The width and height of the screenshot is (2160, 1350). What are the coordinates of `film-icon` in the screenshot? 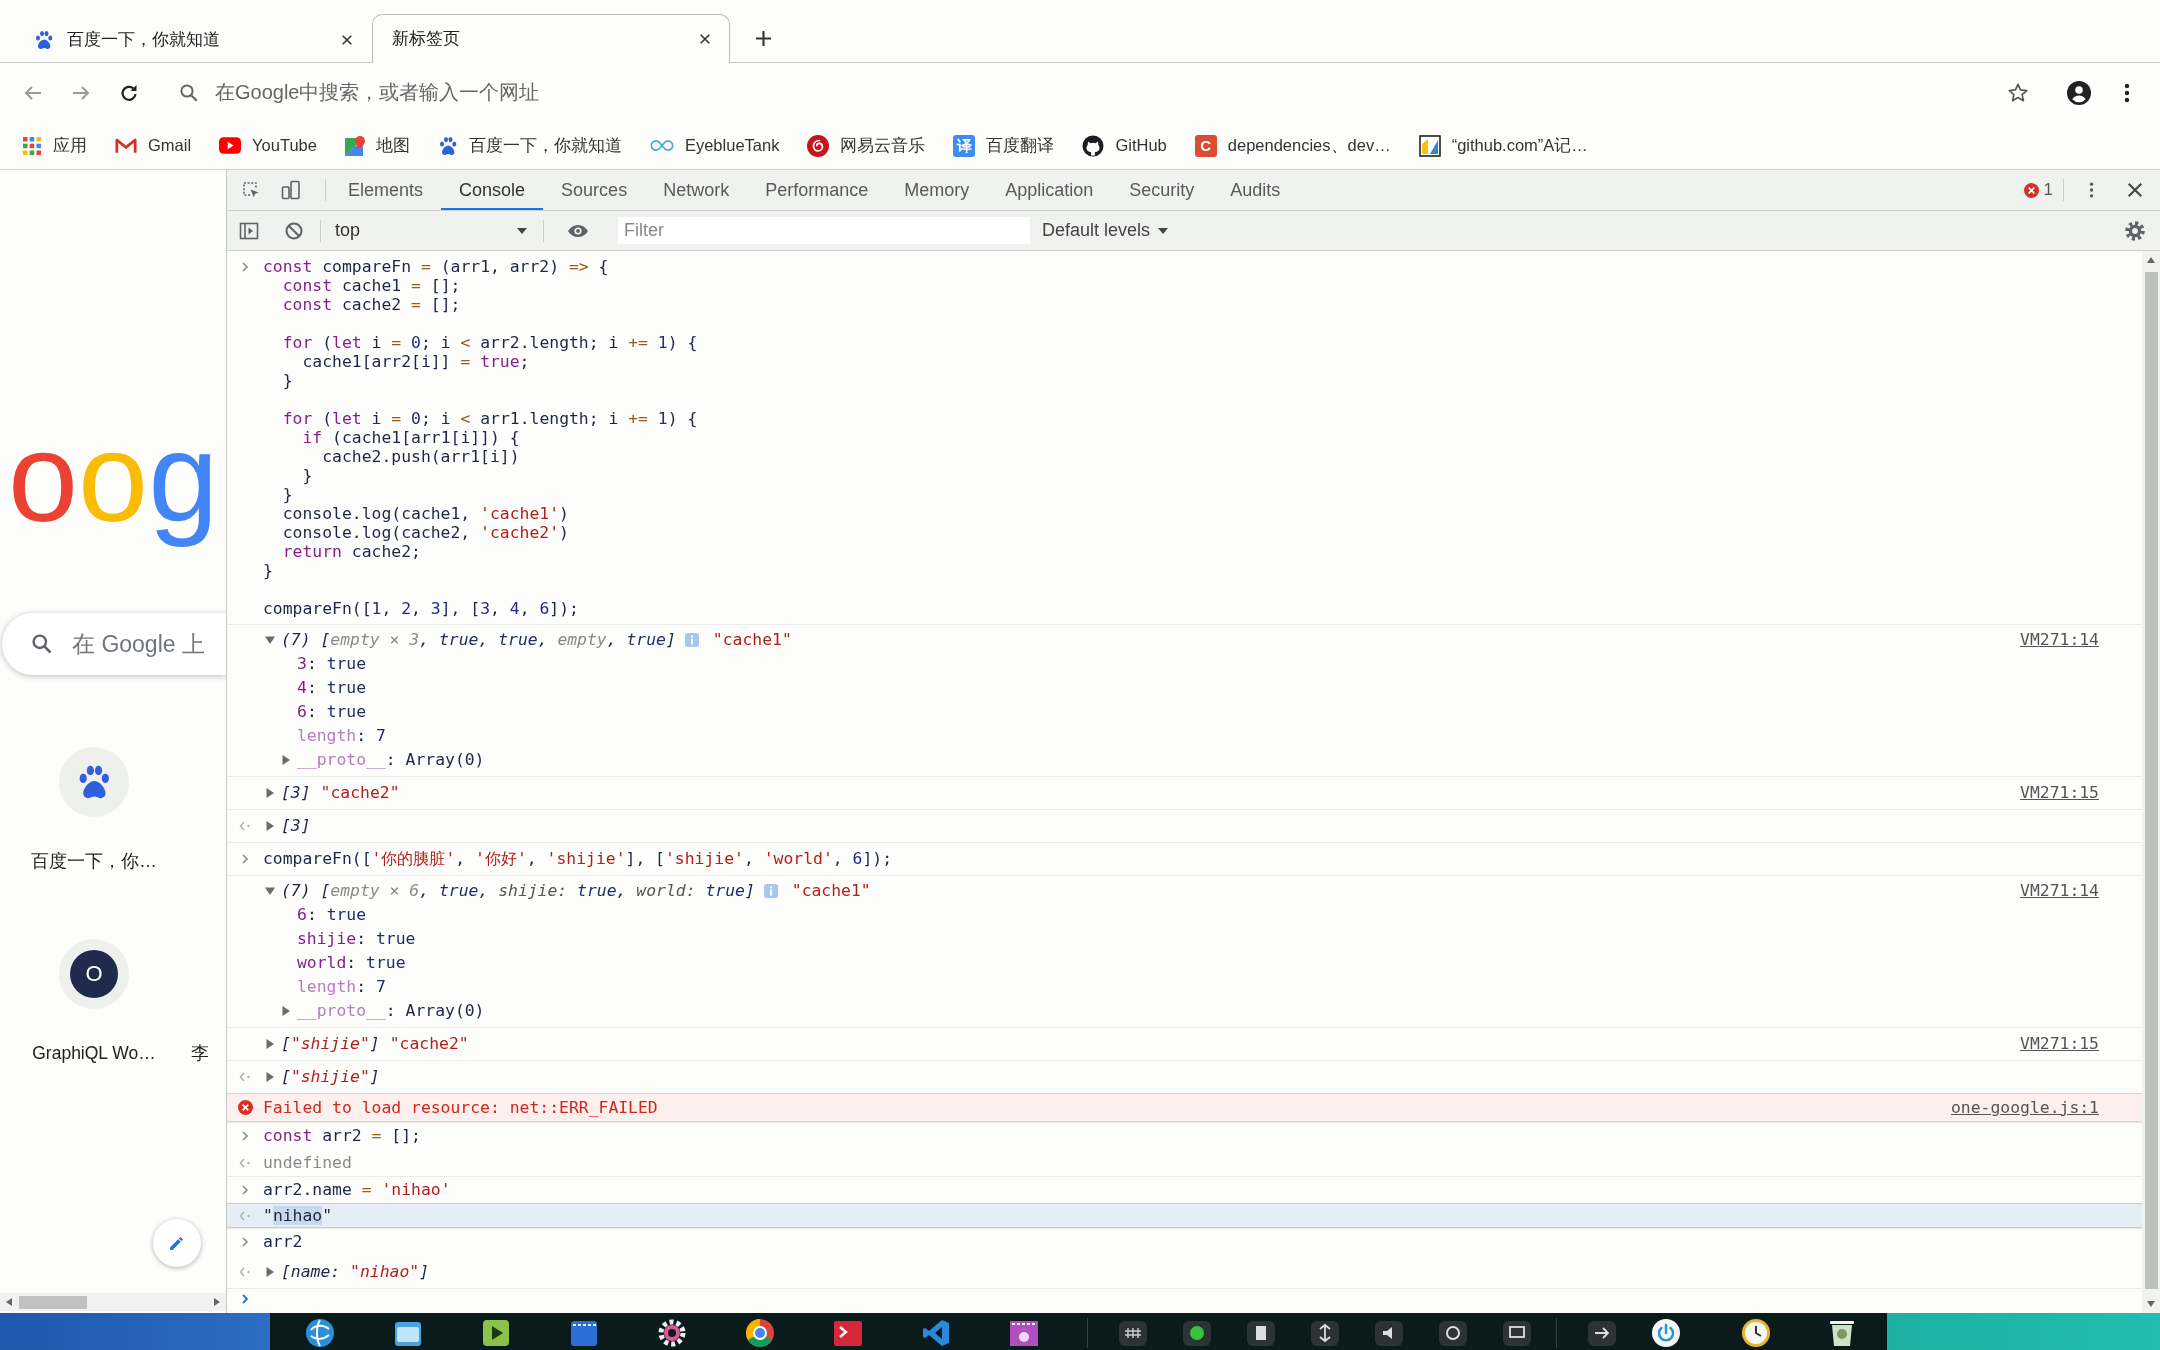 It's located at (584, 1333).